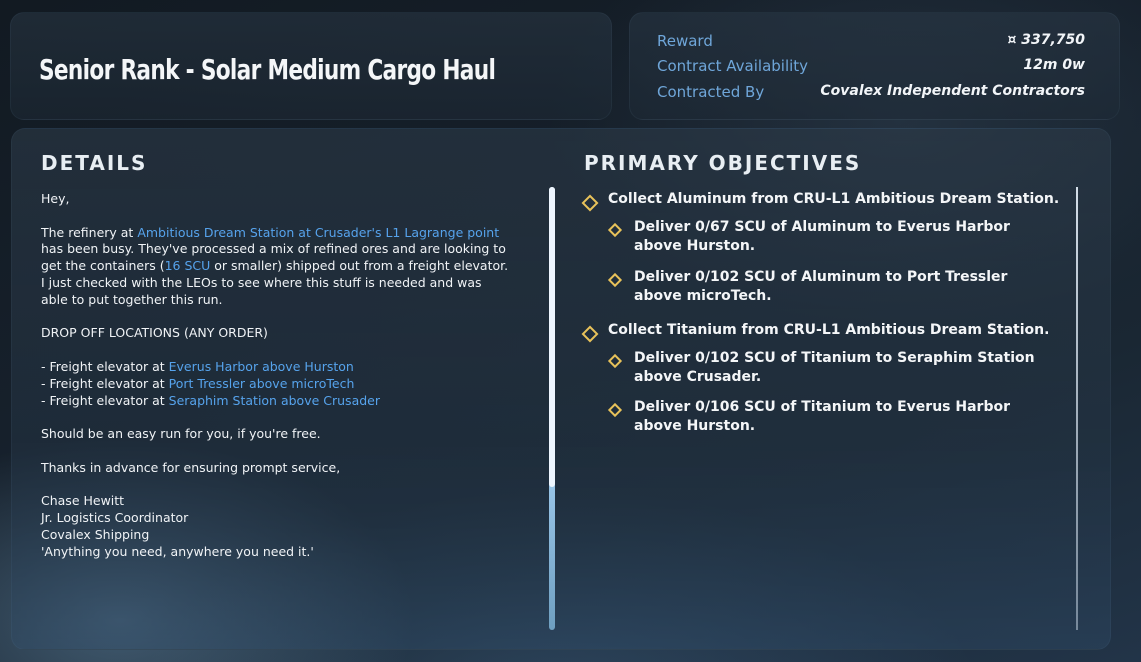 This screenshot has width=1141, height=662. What do you see at coordinates (115, 518) in the screenshot?
I see `signature-title: Jr. Logistics Coordinator` at bounding box center [115, 518].